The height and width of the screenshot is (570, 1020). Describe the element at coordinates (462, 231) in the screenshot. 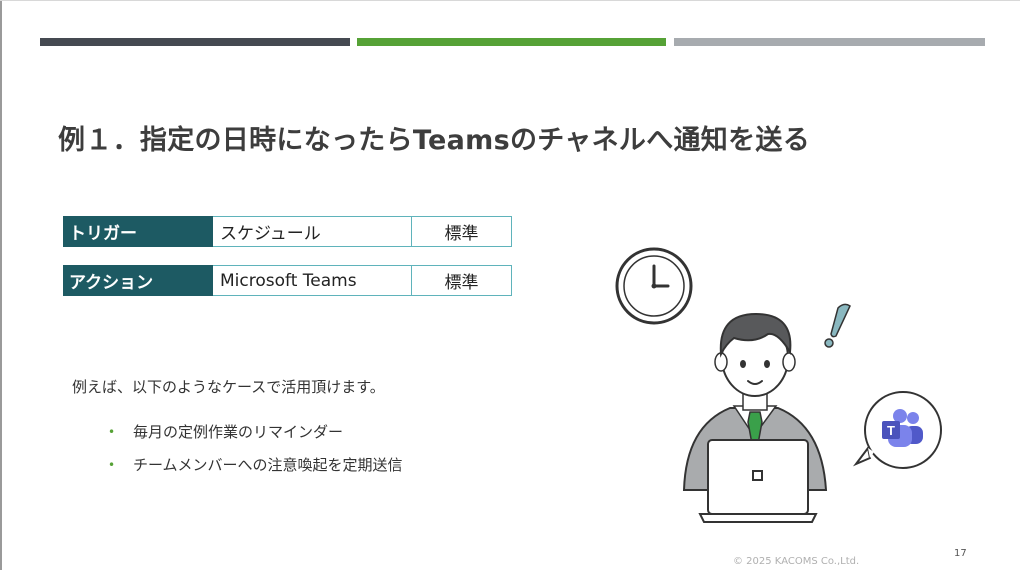

I see `trigger-tier-cell: 標準` at that location.